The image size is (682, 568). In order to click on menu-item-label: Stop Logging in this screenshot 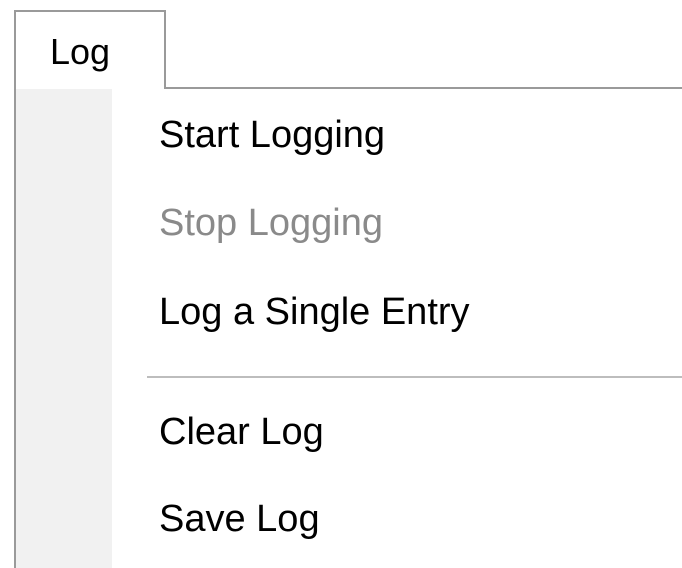, I will do `click(271, 223)`.